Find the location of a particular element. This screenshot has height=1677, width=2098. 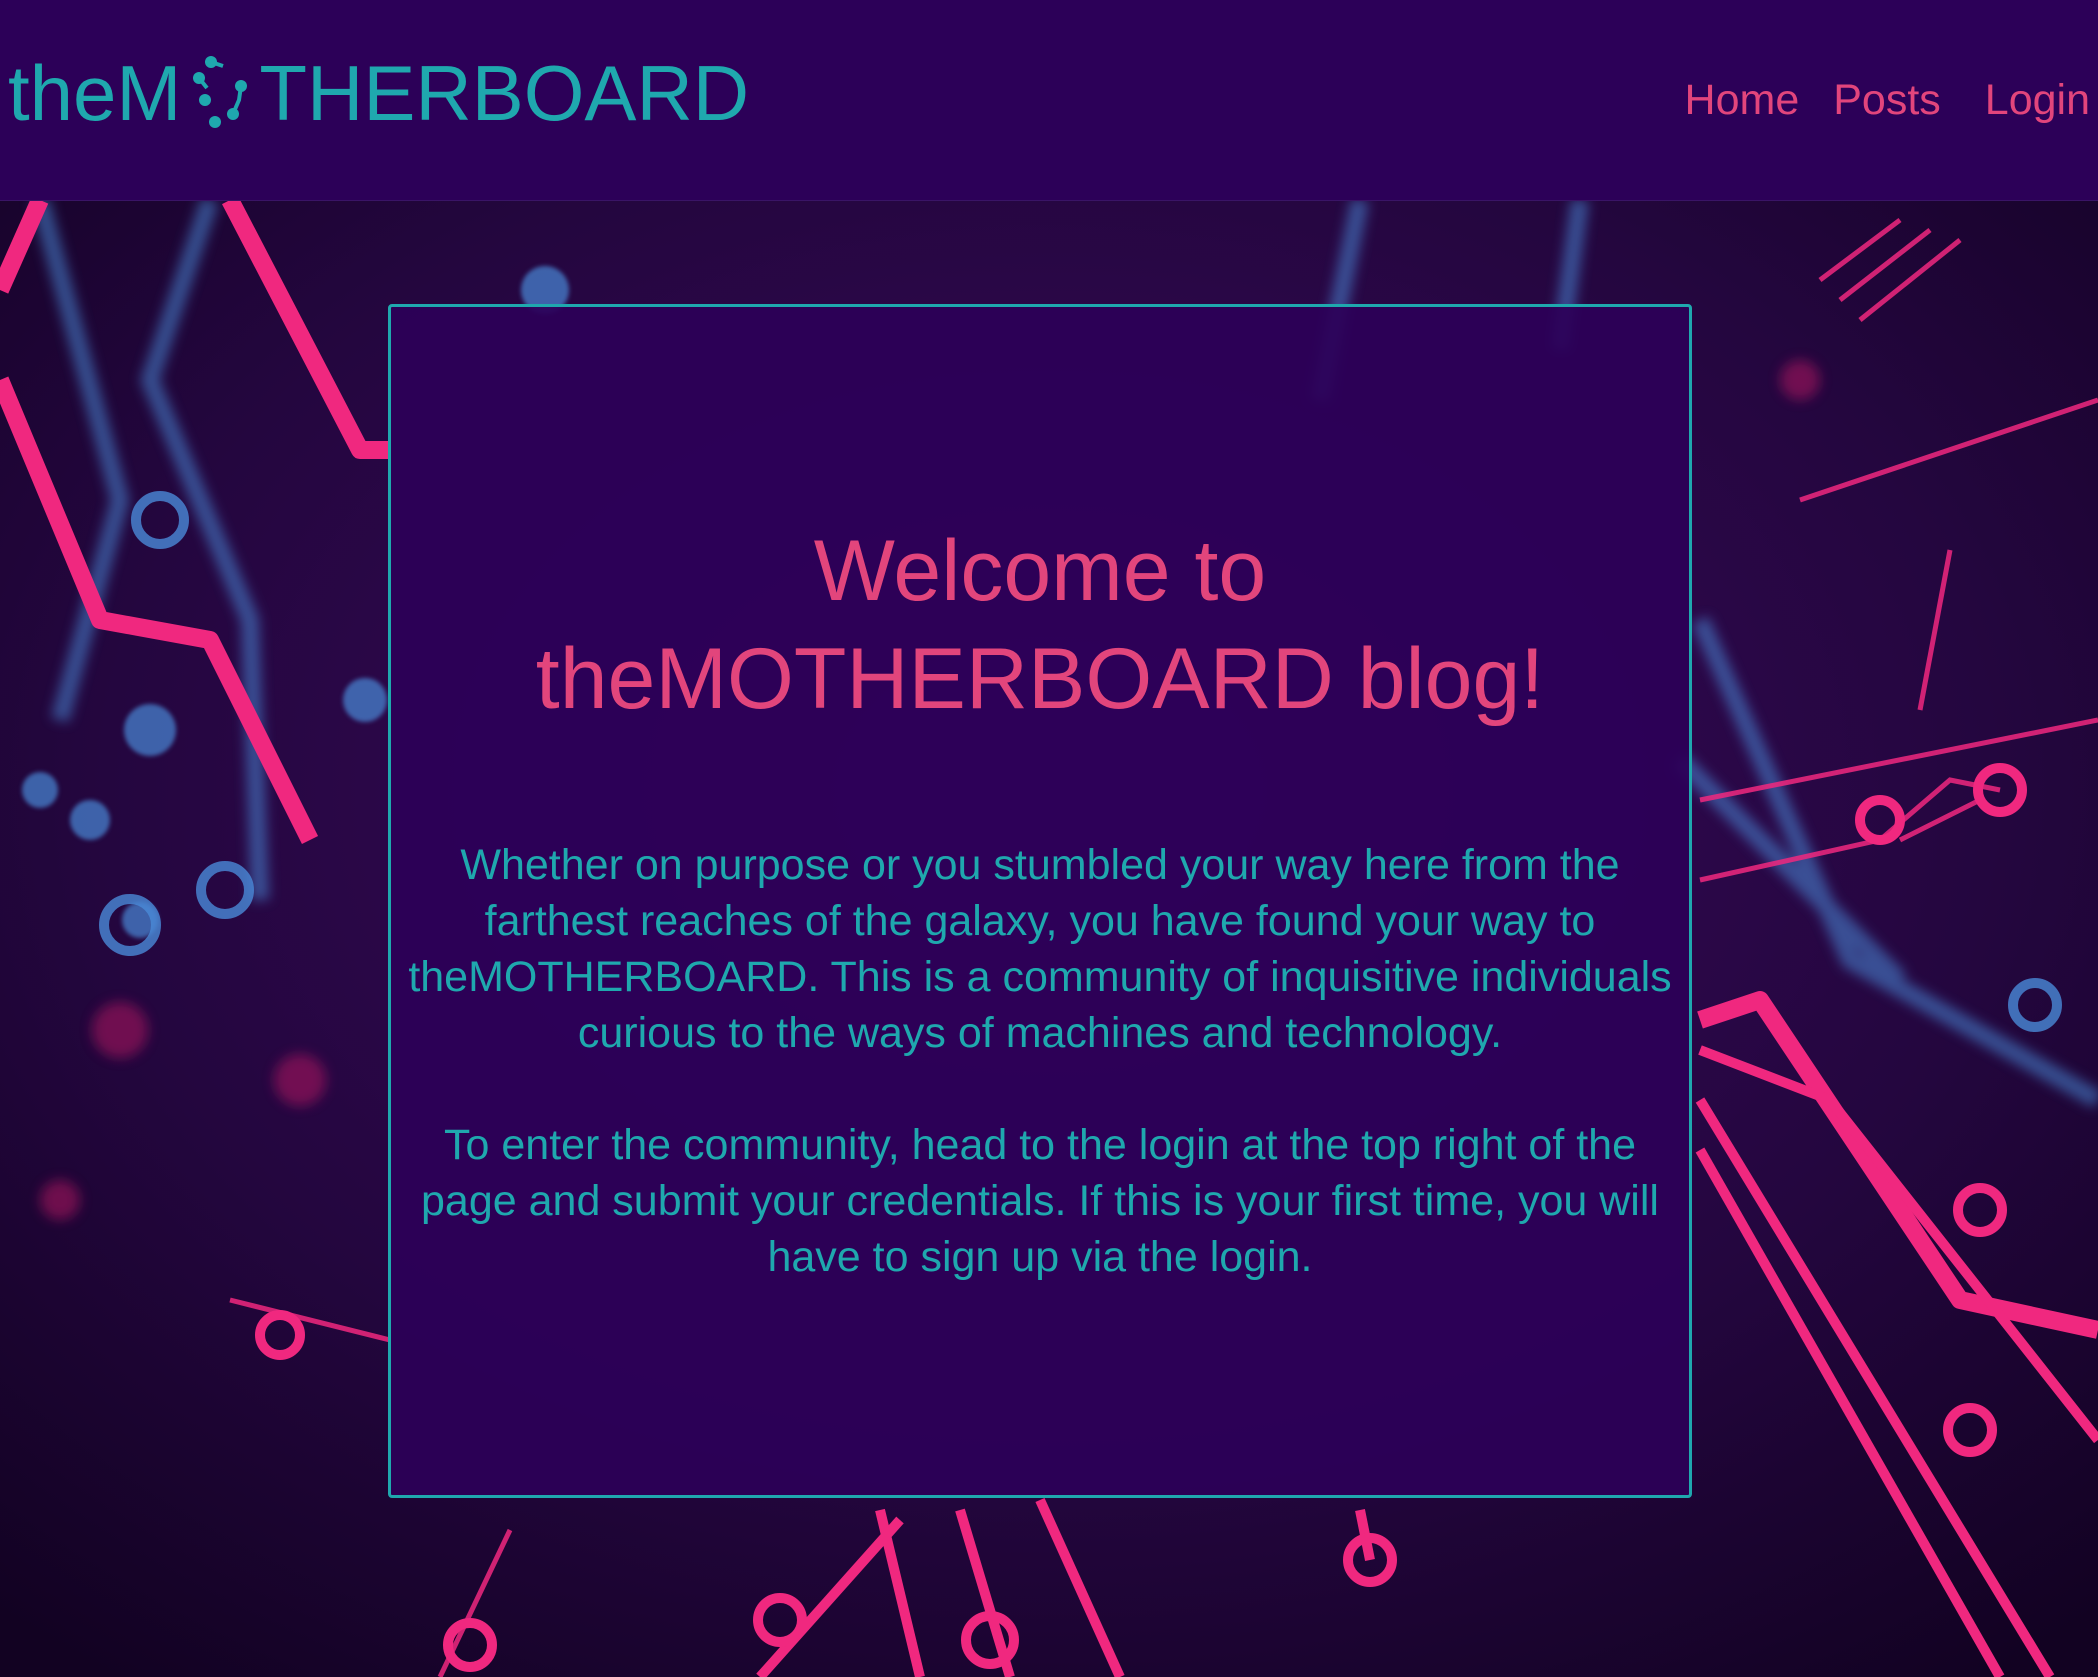

nav-home-link: Home is located at coordinates (1742, 100).